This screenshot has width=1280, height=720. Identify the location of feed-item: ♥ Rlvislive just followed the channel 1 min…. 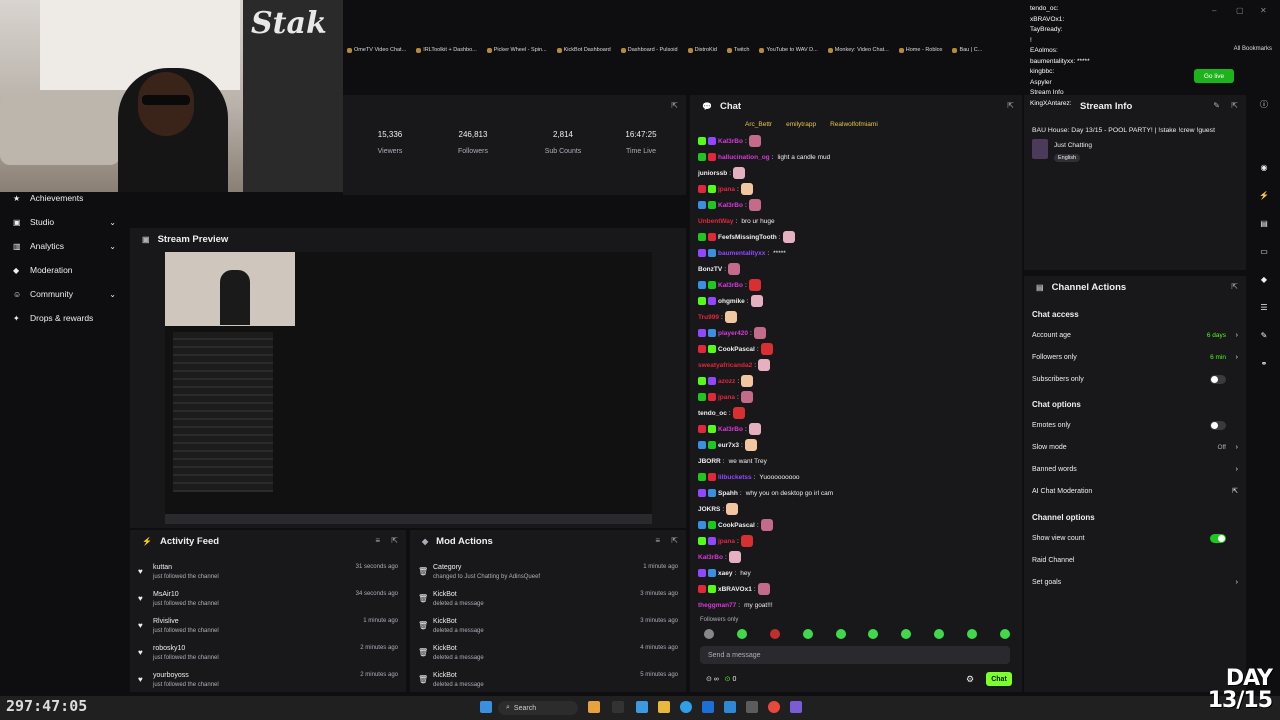
(268, 629).